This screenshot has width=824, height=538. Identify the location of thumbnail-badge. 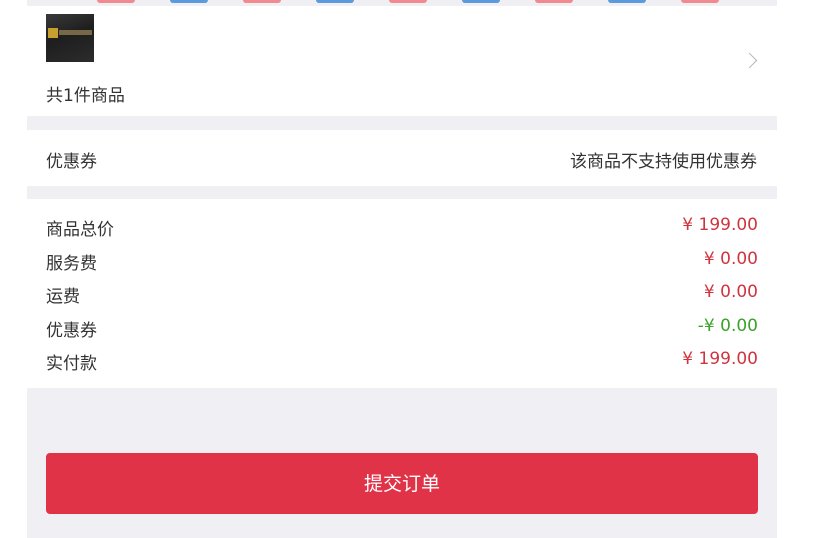
(53, 33).